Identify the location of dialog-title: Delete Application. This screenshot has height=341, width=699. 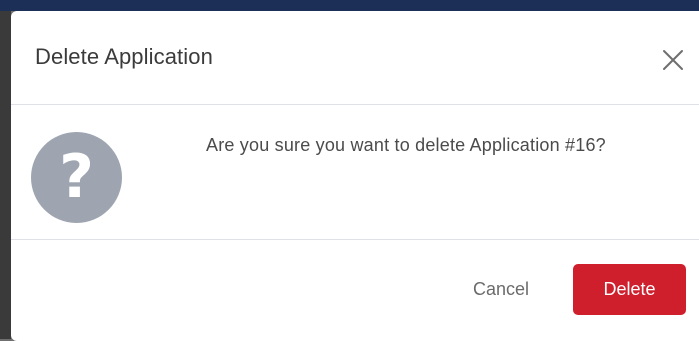
(124, 56).